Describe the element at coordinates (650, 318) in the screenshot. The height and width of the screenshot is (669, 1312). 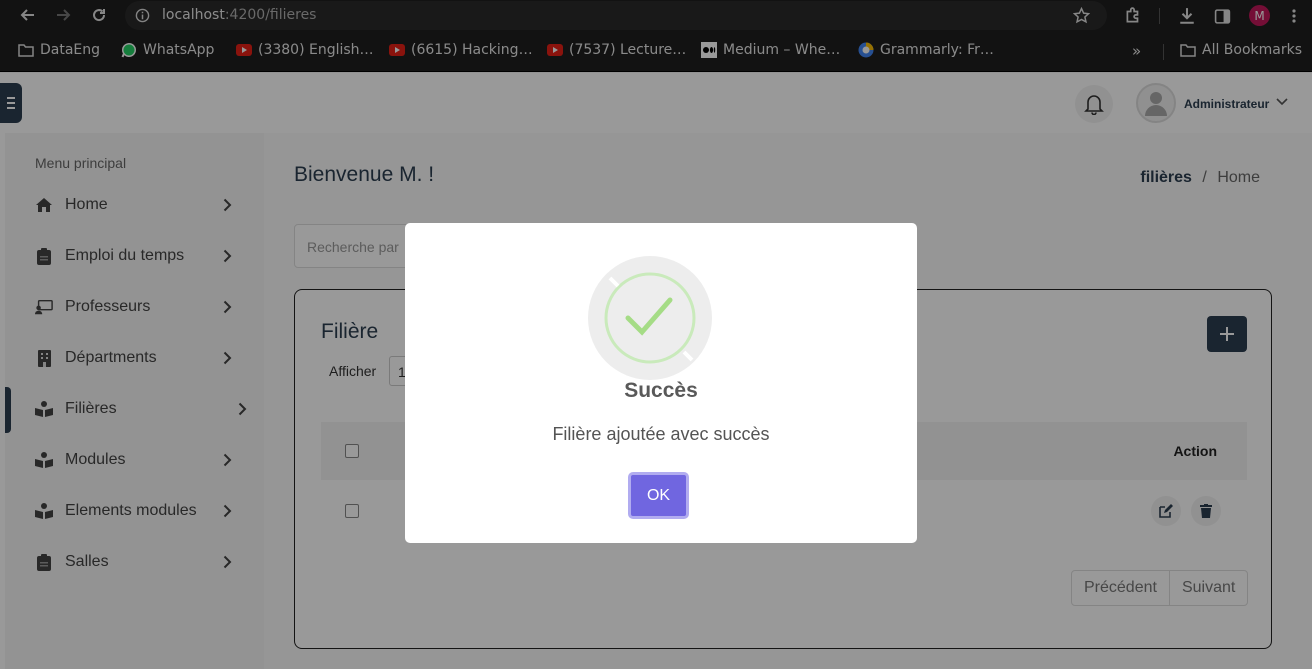
I see `success-check-icon` at that location.